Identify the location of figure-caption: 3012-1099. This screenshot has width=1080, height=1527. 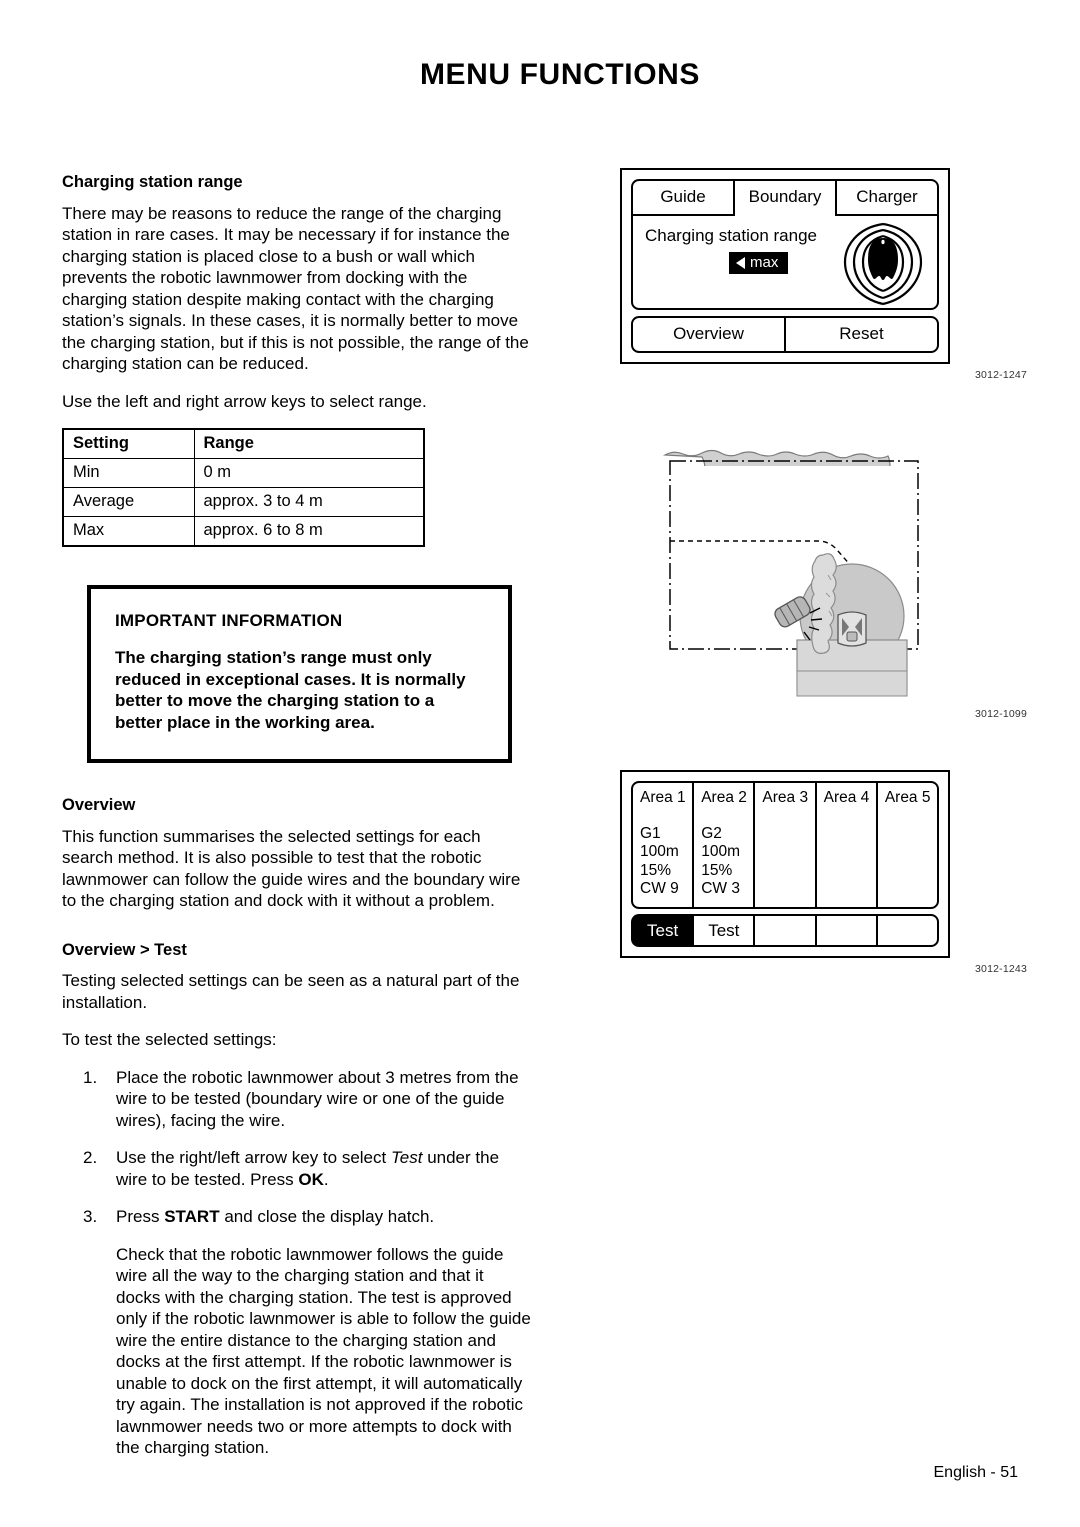
(1001, 714).